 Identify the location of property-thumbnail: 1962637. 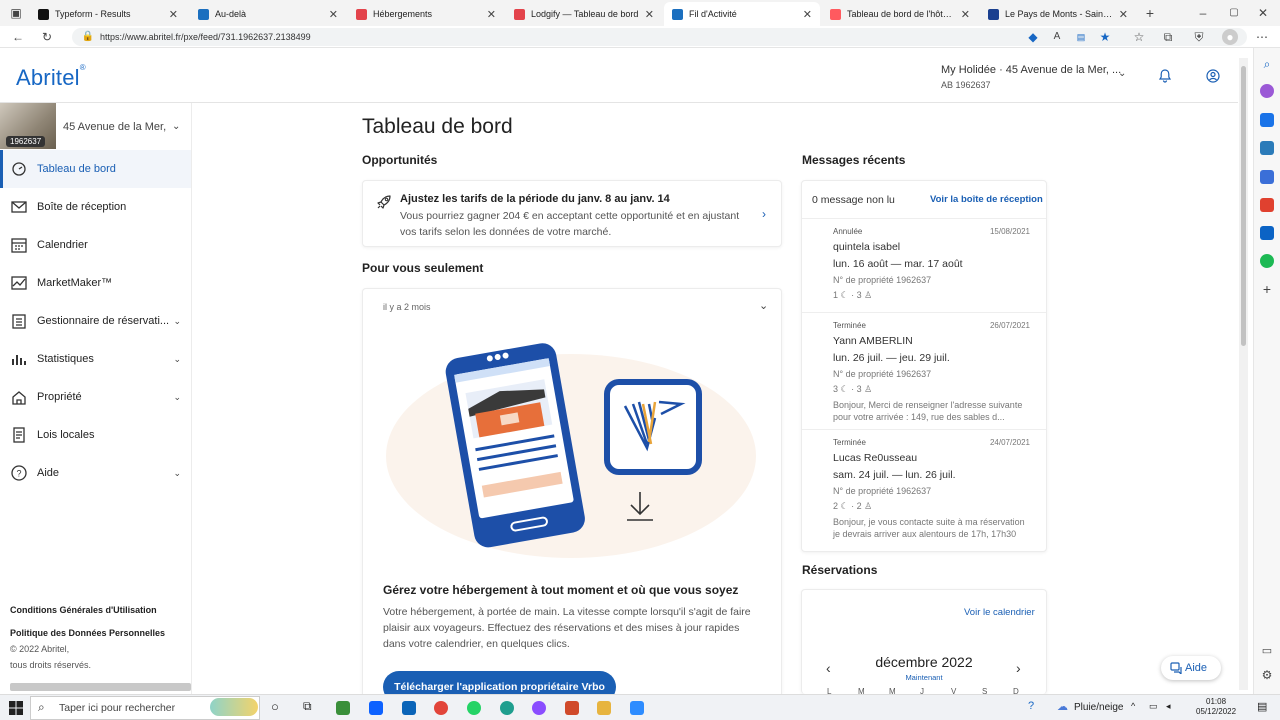
(28, 126).